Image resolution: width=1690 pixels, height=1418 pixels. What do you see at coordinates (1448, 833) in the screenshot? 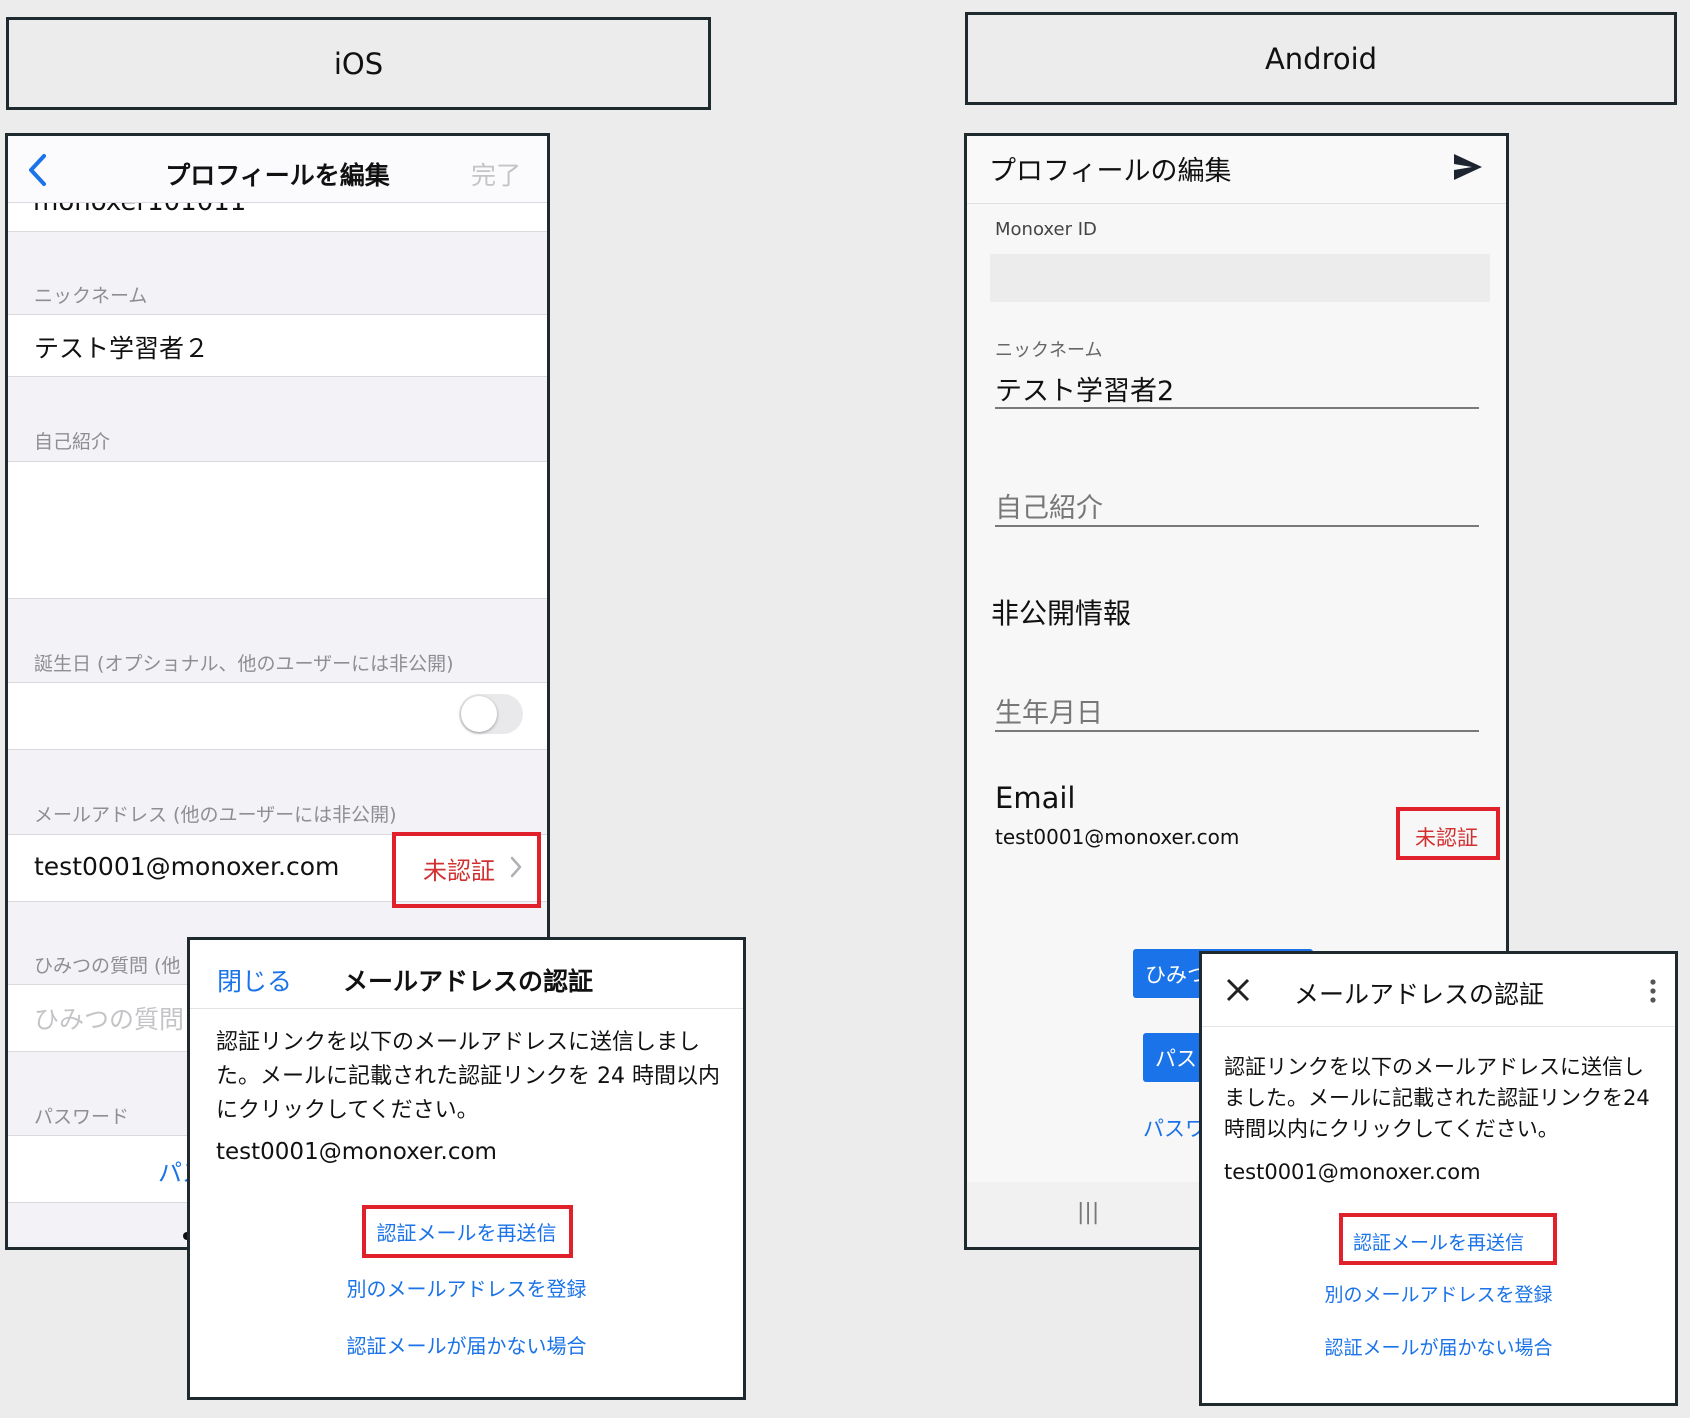
I see `android-unverified-highlight` at bounding box center [1448, 833].